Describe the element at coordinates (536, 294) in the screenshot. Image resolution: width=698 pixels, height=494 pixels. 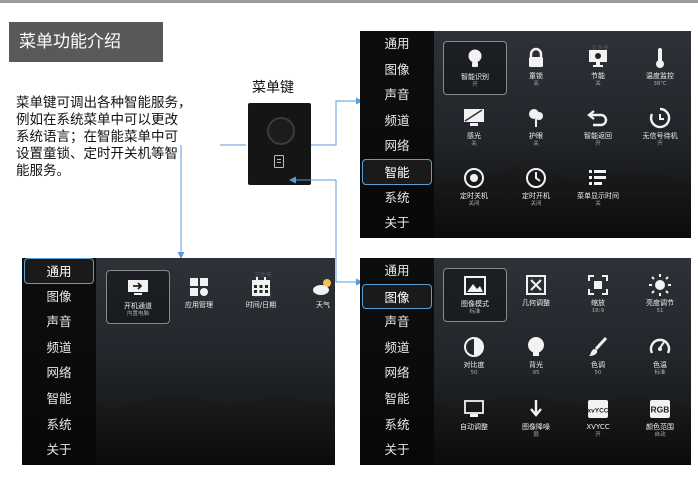
I see `menu-tile: 几何调整` at that location.